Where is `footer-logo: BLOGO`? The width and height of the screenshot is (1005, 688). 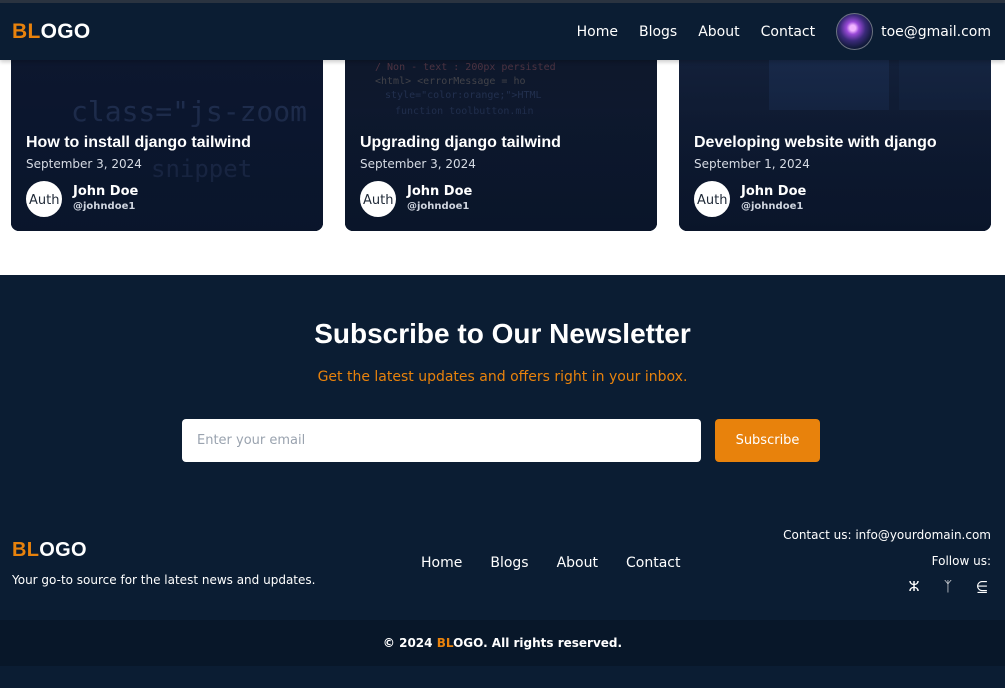 footer-logo: BLOGO is located at coordinates (49, 550).